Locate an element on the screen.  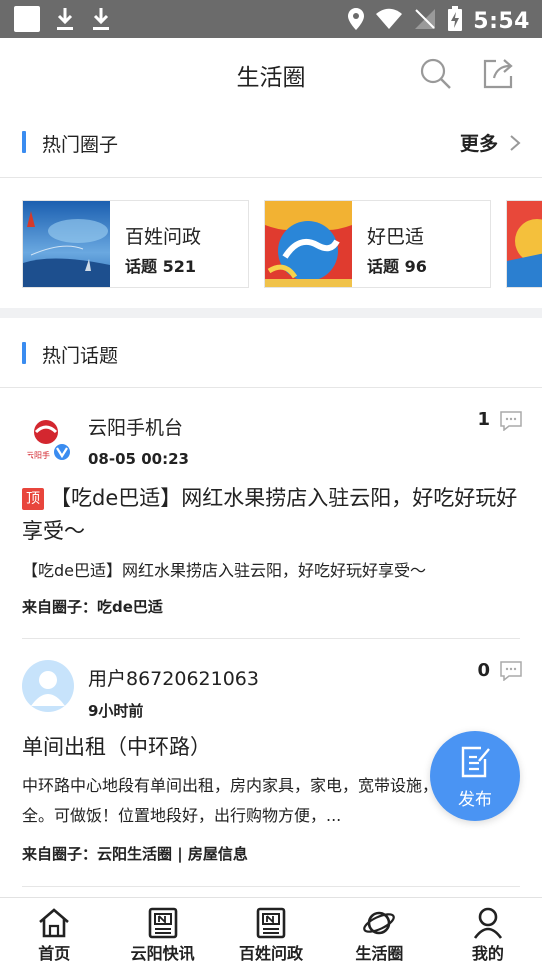
publish-button: 发布 is located at coordinates (475, 776).